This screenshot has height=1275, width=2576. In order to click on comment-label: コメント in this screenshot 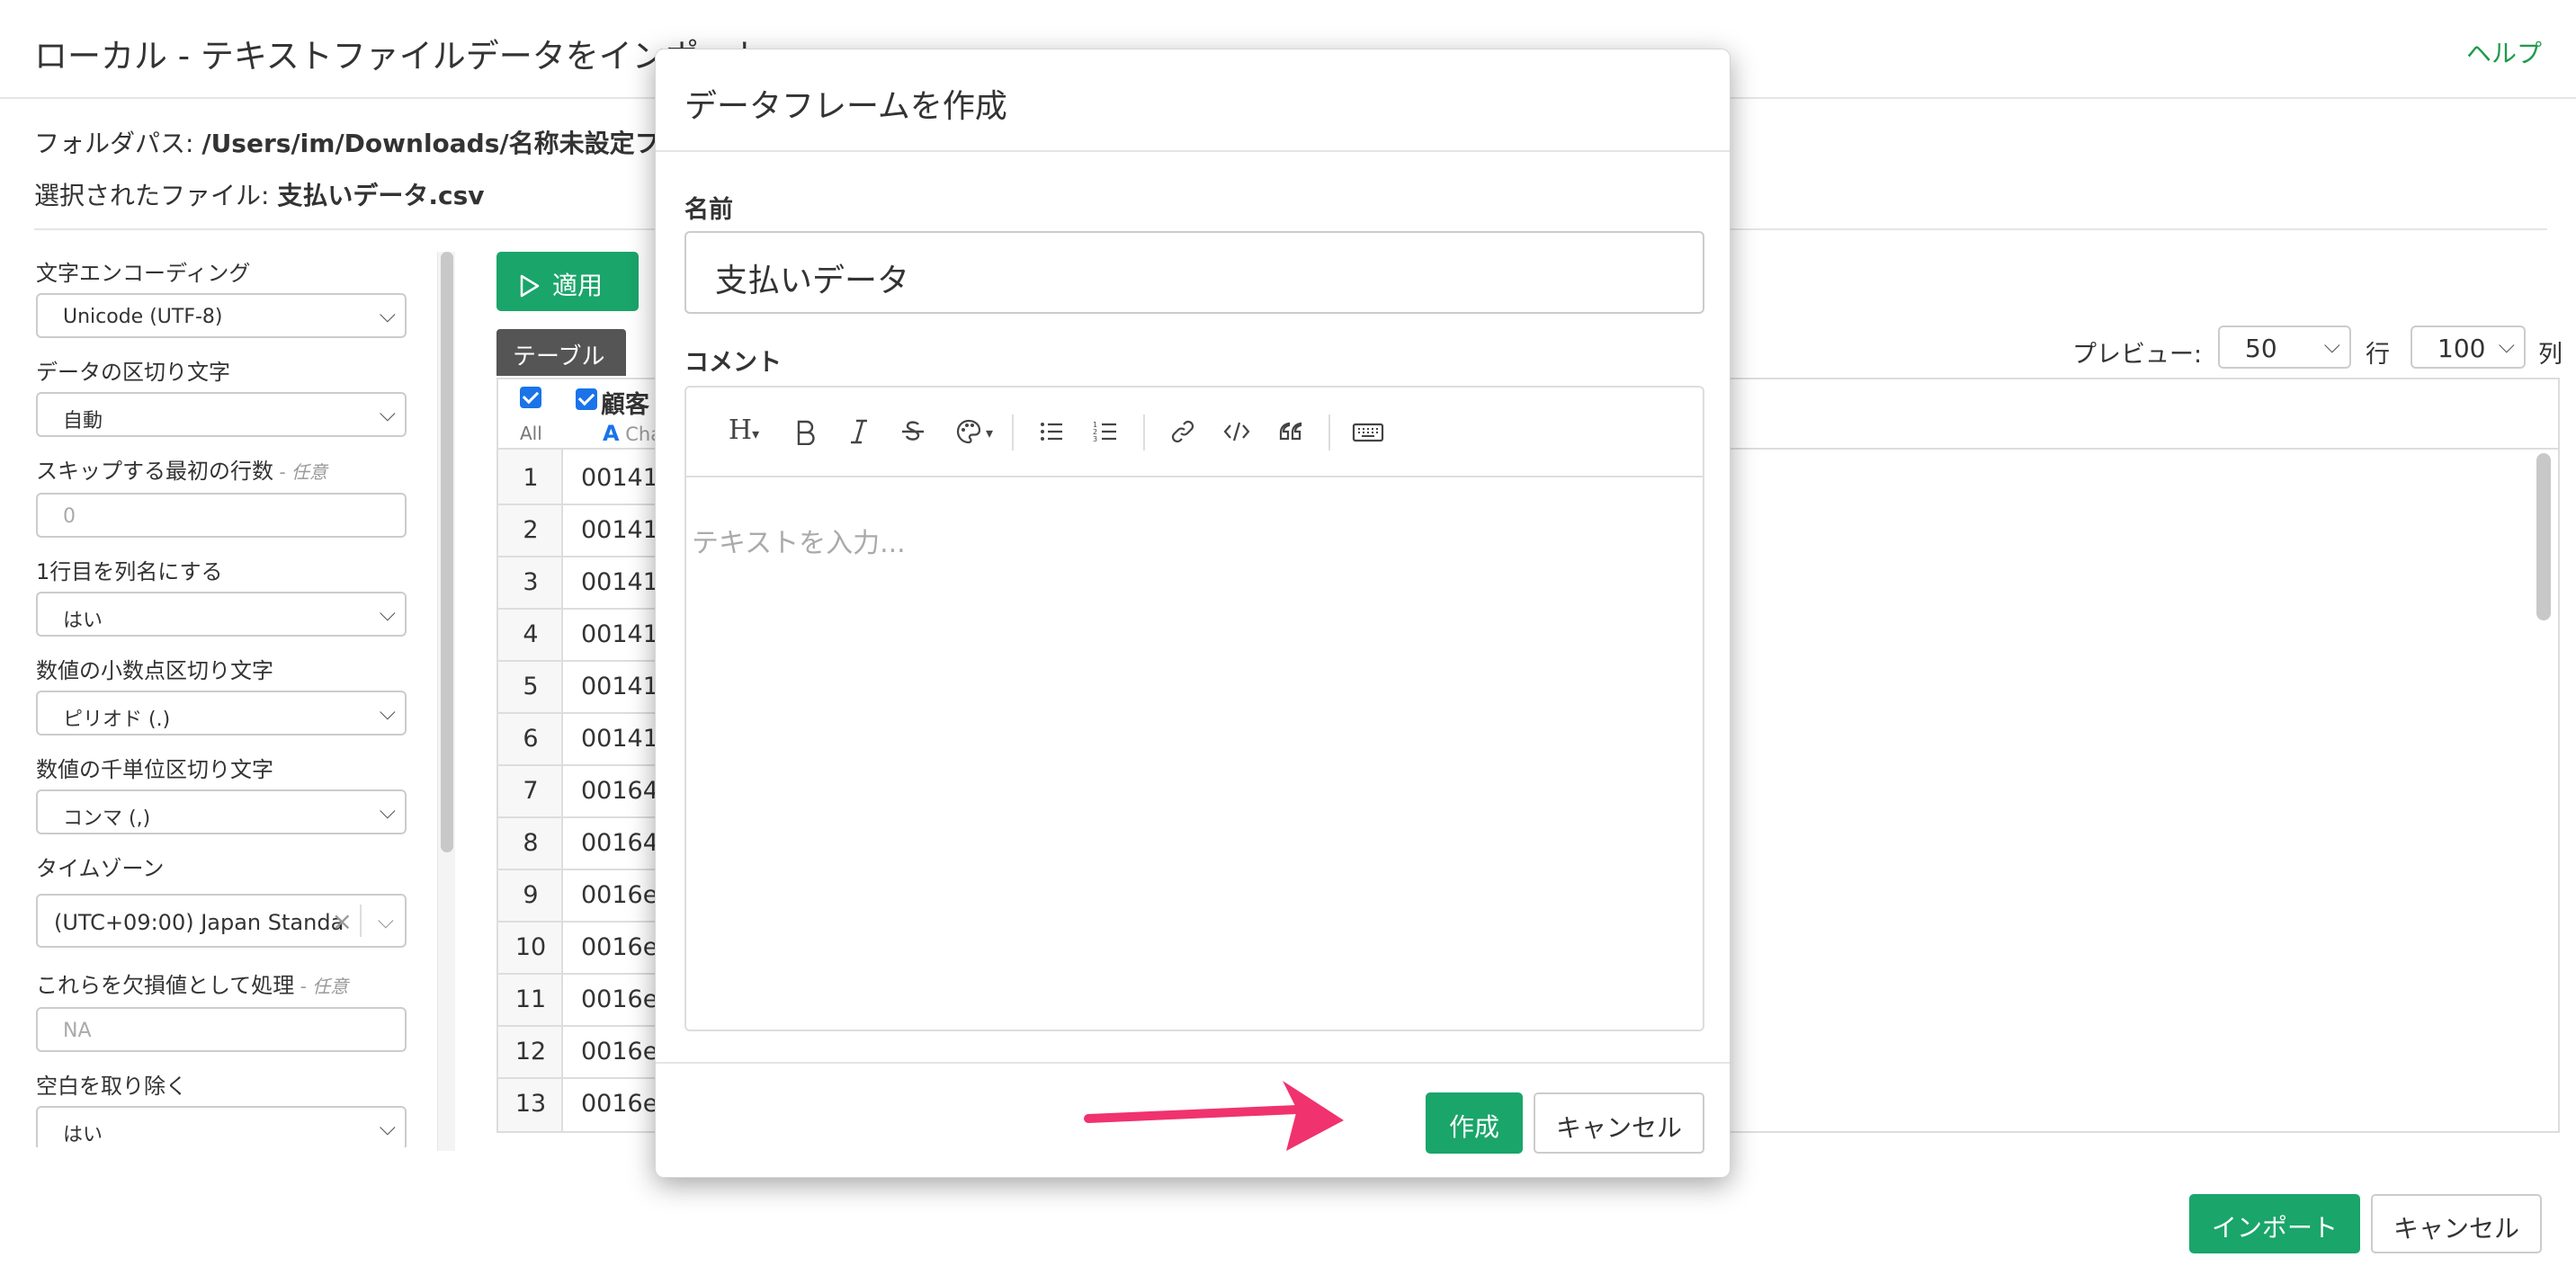, I will do `click(733, 363)`.